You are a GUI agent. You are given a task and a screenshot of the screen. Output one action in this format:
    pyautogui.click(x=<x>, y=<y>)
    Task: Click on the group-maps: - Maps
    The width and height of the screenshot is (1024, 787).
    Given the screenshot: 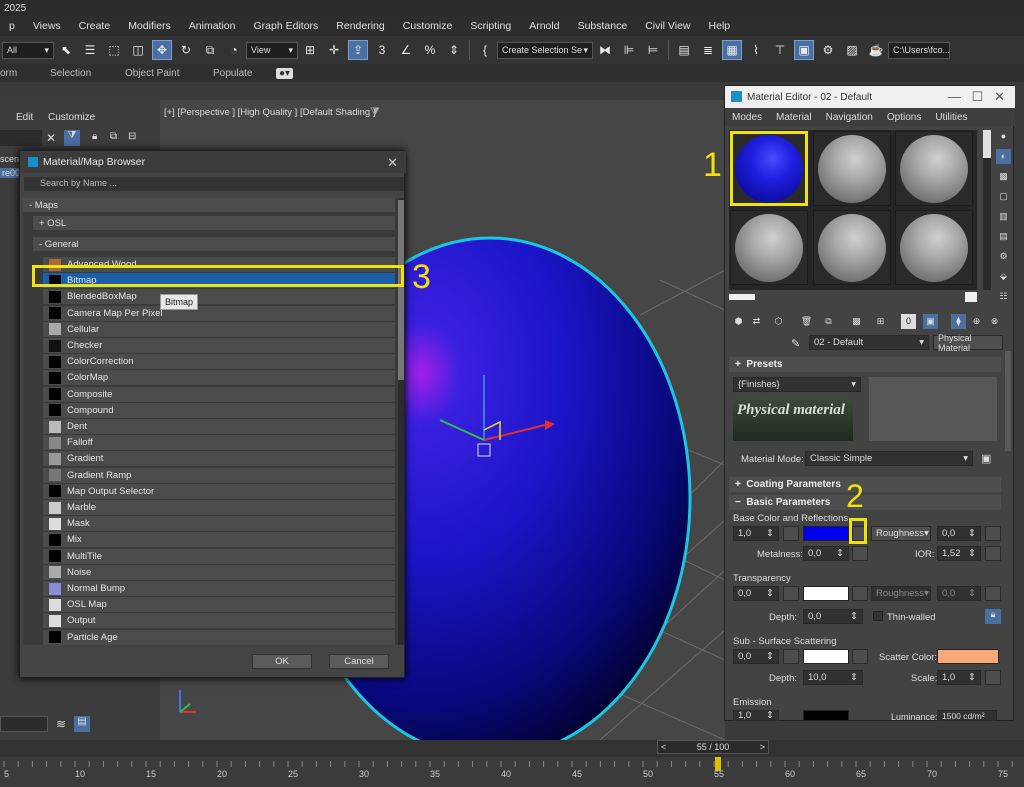 What is the action you would take?
    pyautogui.click(x=209, y=205)
    